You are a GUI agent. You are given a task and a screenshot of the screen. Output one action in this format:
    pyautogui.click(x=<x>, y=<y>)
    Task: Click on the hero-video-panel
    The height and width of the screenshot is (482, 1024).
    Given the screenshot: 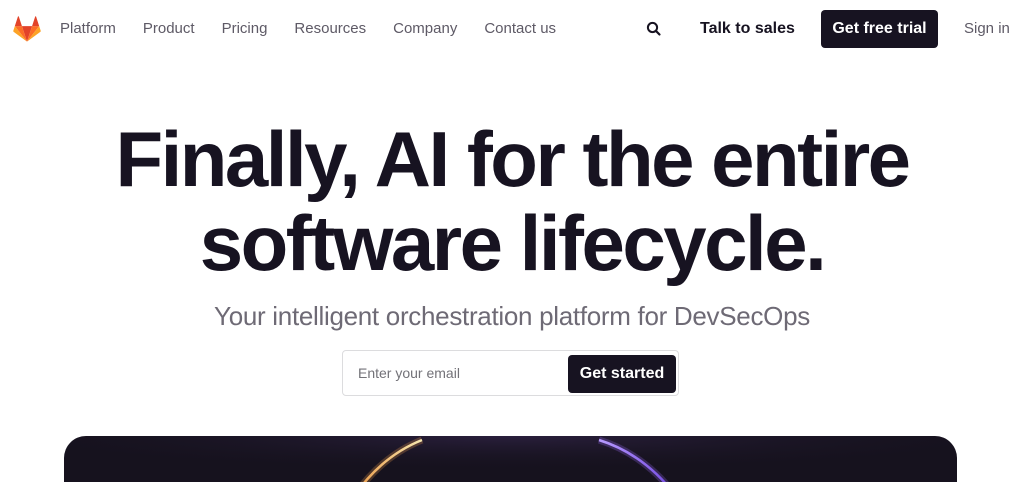 What is the action you would take?
    pyautogui.click(x=510, y=459)
    